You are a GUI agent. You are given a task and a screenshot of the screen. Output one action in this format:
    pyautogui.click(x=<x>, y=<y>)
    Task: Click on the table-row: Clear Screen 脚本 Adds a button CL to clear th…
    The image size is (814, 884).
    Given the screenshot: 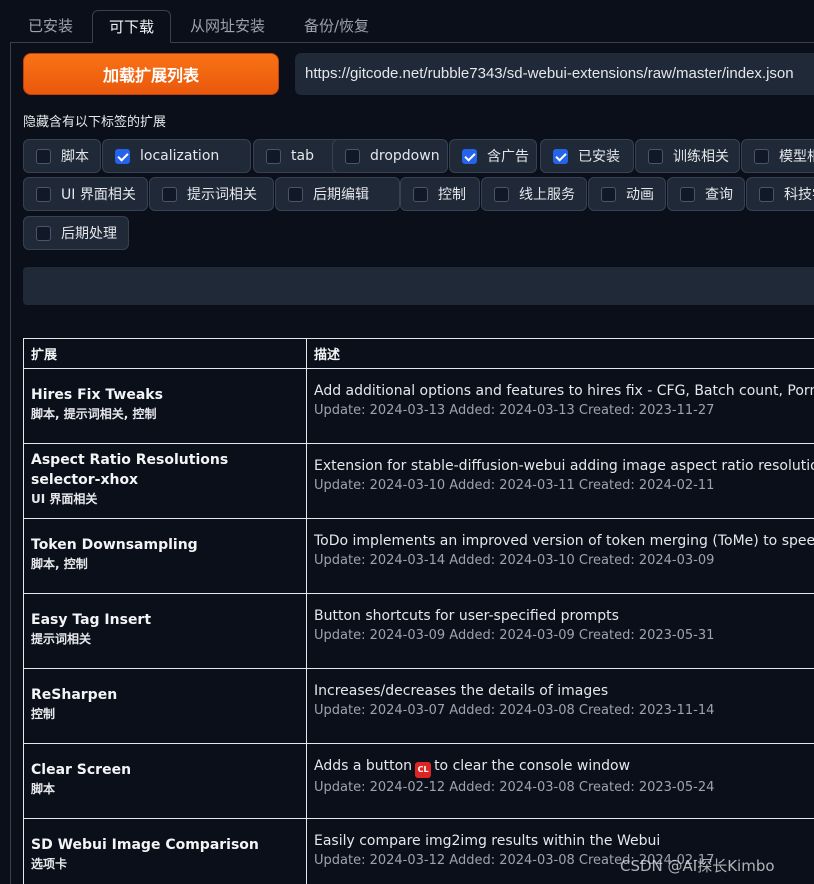 What is the action you would take?
    pyautogui.click(x=418, y=781)
    